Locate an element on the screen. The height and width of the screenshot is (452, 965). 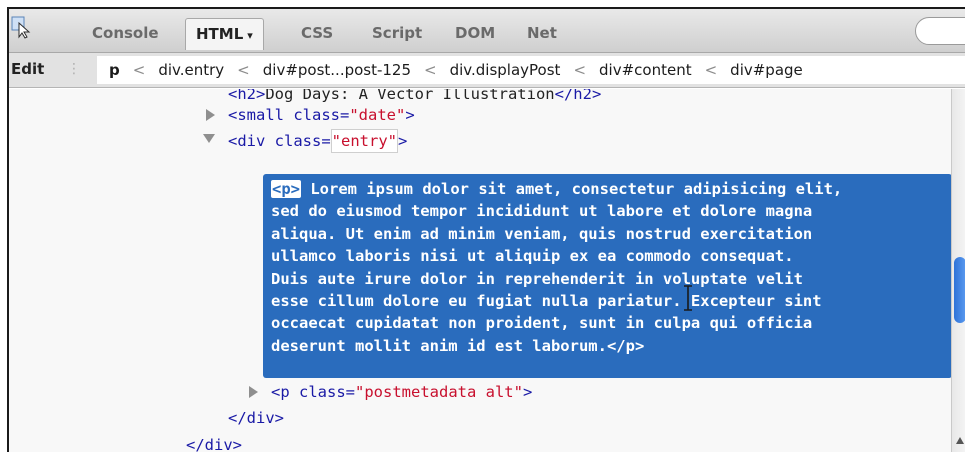
breadcrumb-item-p: p is located at coordinates (114, 70).